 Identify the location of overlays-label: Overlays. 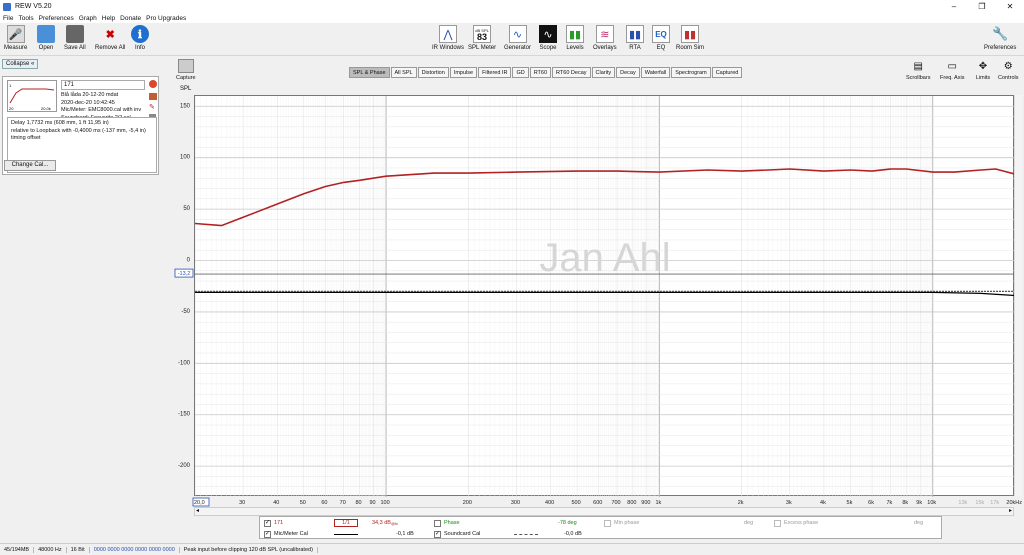
(605, 48).